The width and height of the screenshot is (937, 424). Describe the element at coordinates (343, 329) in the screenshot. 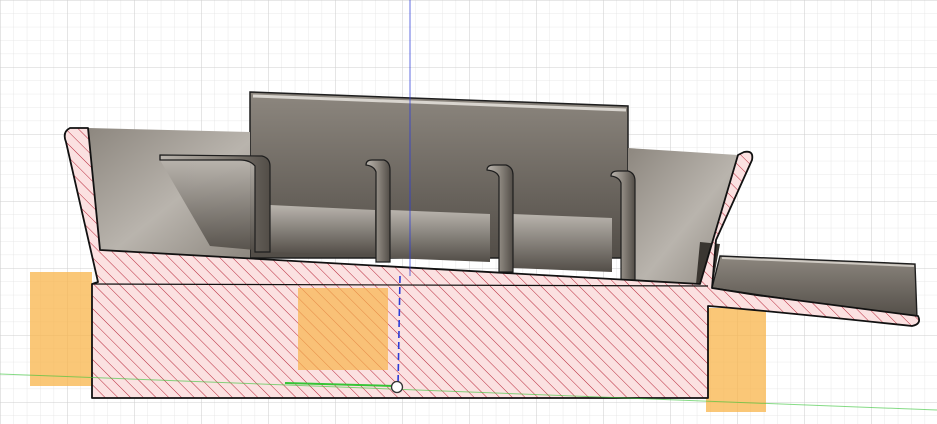

I see `selected-face` at that location.